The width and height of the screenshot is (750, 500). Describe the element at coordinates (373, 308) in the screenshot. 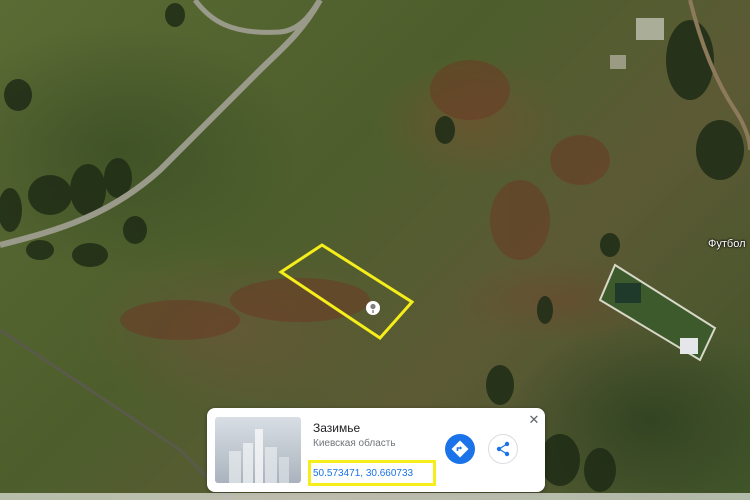

I see `location-pin-icon` at that location.